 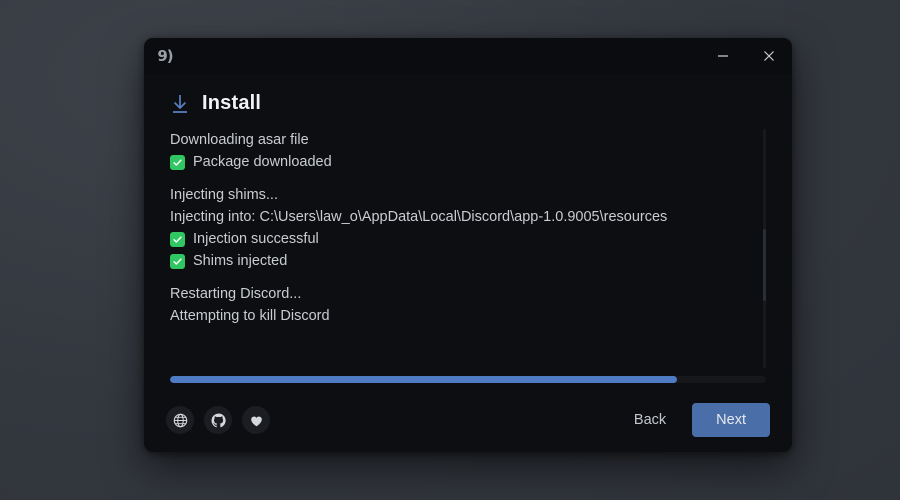 I want to click on donate-link, so click(x=256, y=420).